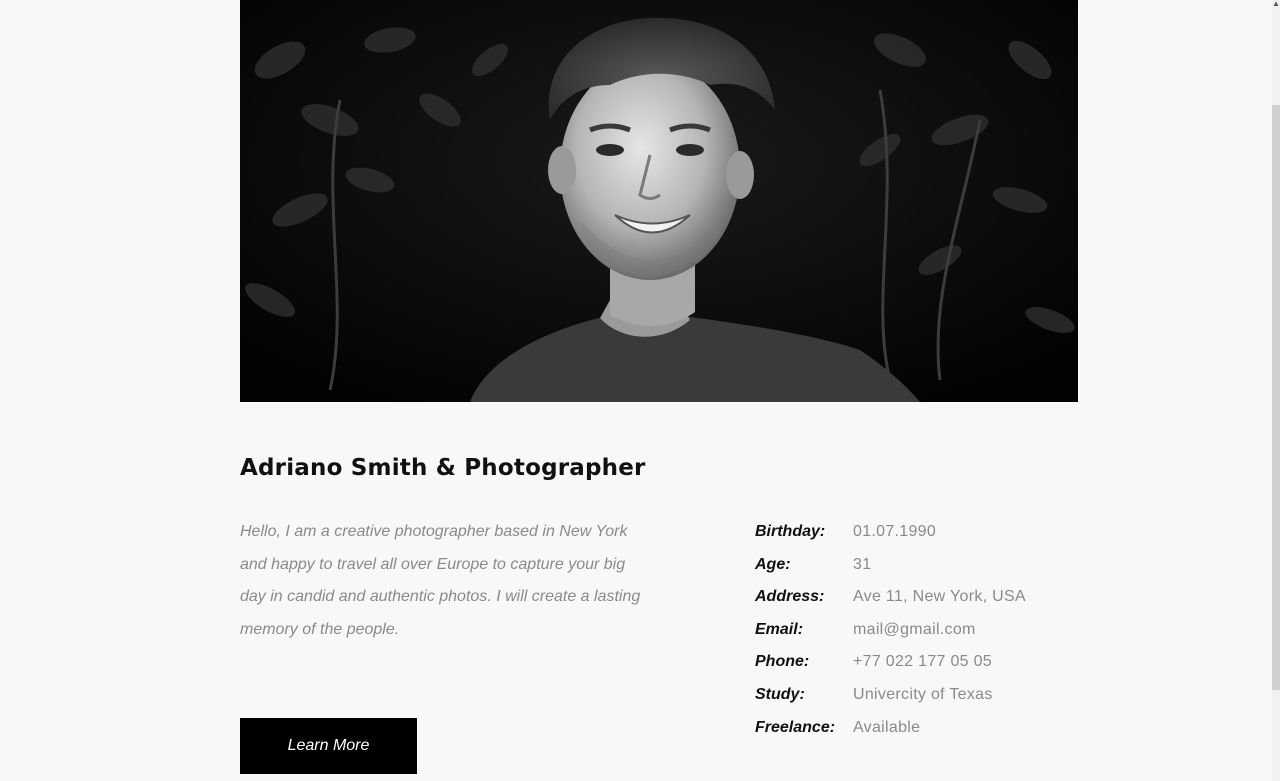 The width and height of the screenshot is (1280, 781). I want to click on detail-label: Birthday:, so click(790, 531).